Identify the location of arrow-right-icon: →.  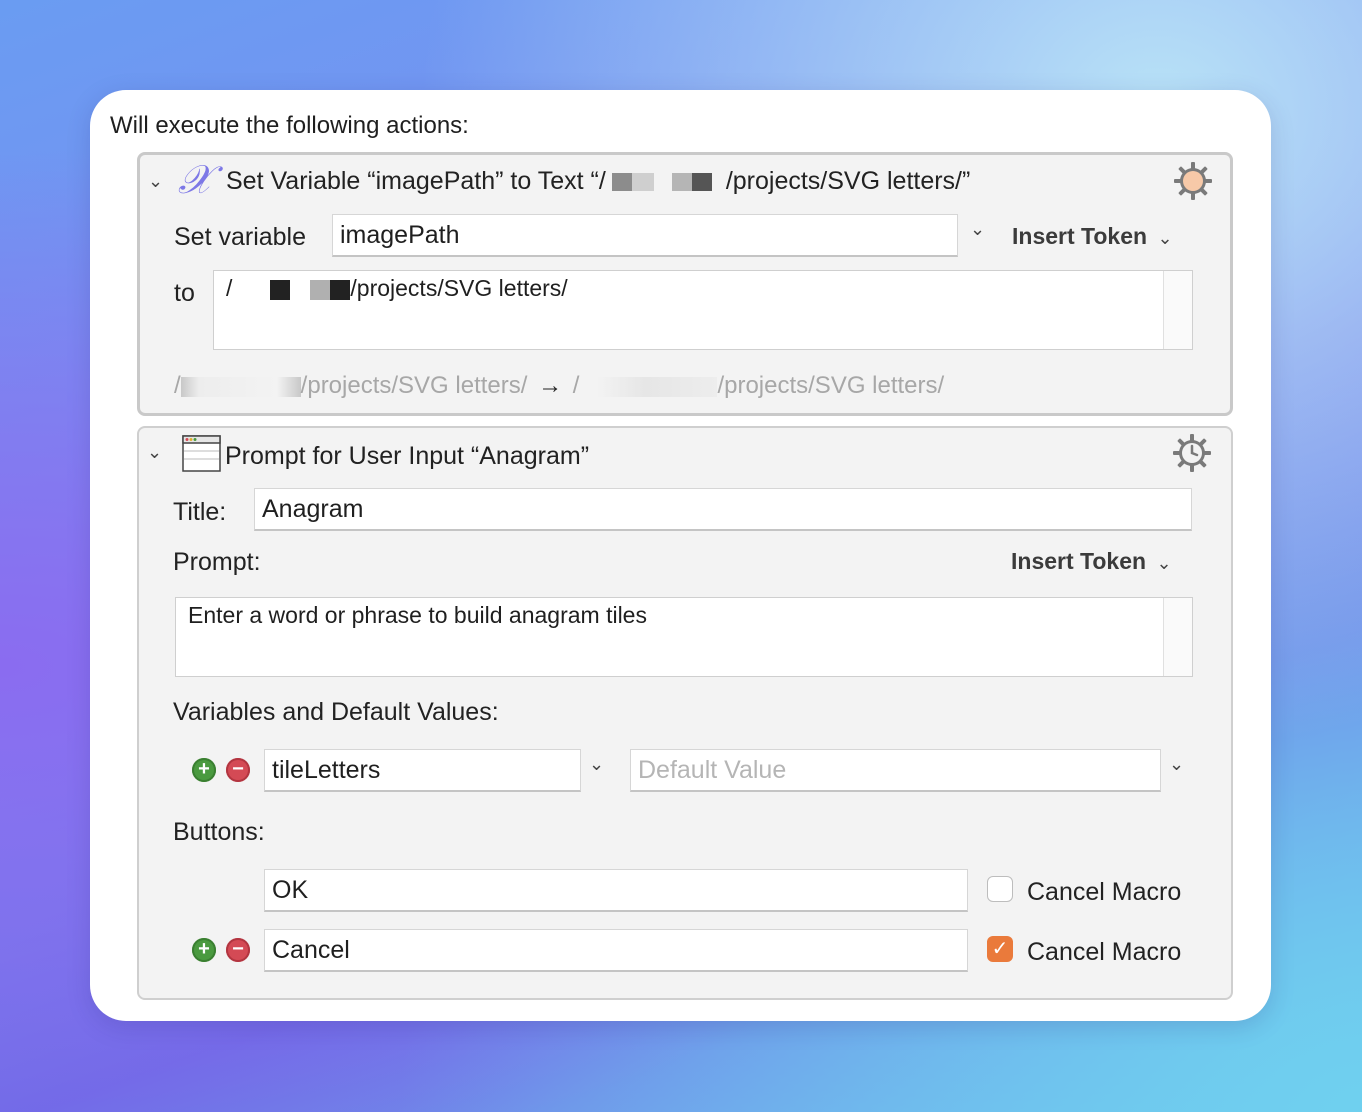
(550, 385).